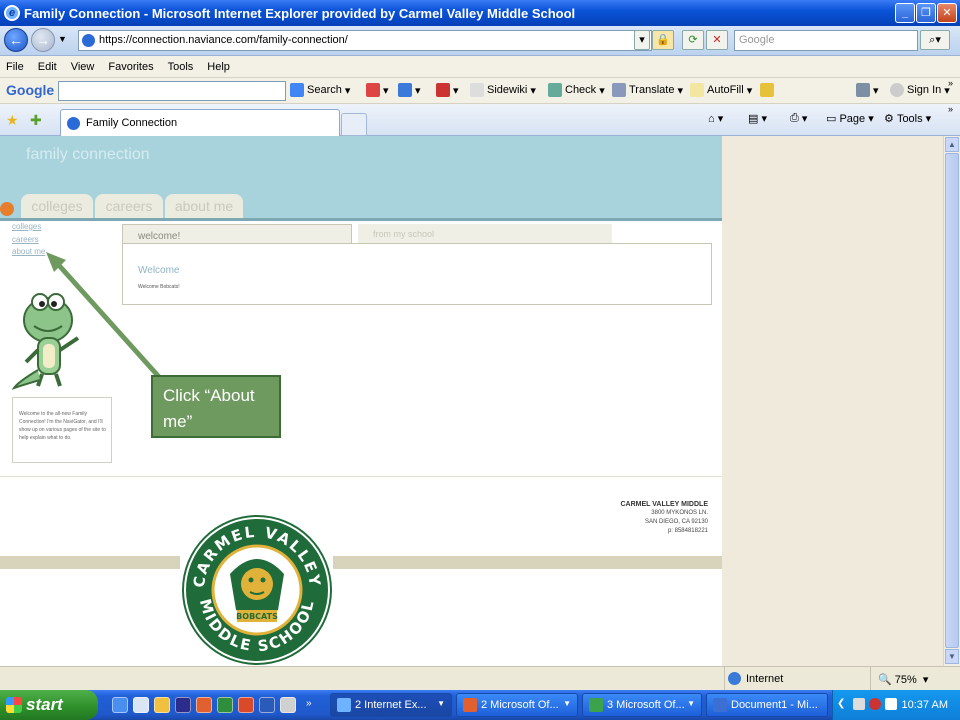 The height and width of the screenshot is (720, 960). What do you see at coordinates (225, 705) in the screenshot?
I see `quicklaunch-excel-icon` at bounding box center [225, 705].